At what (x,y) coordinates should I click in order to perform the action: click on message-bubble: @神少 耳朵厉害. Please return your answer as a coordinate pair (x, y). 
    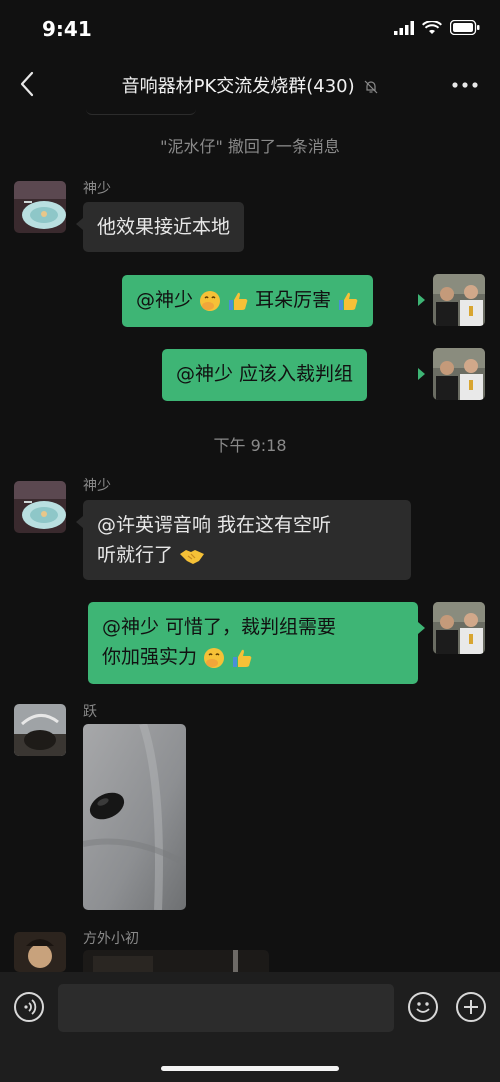
    Looking at the image, I should click on (248, 301).